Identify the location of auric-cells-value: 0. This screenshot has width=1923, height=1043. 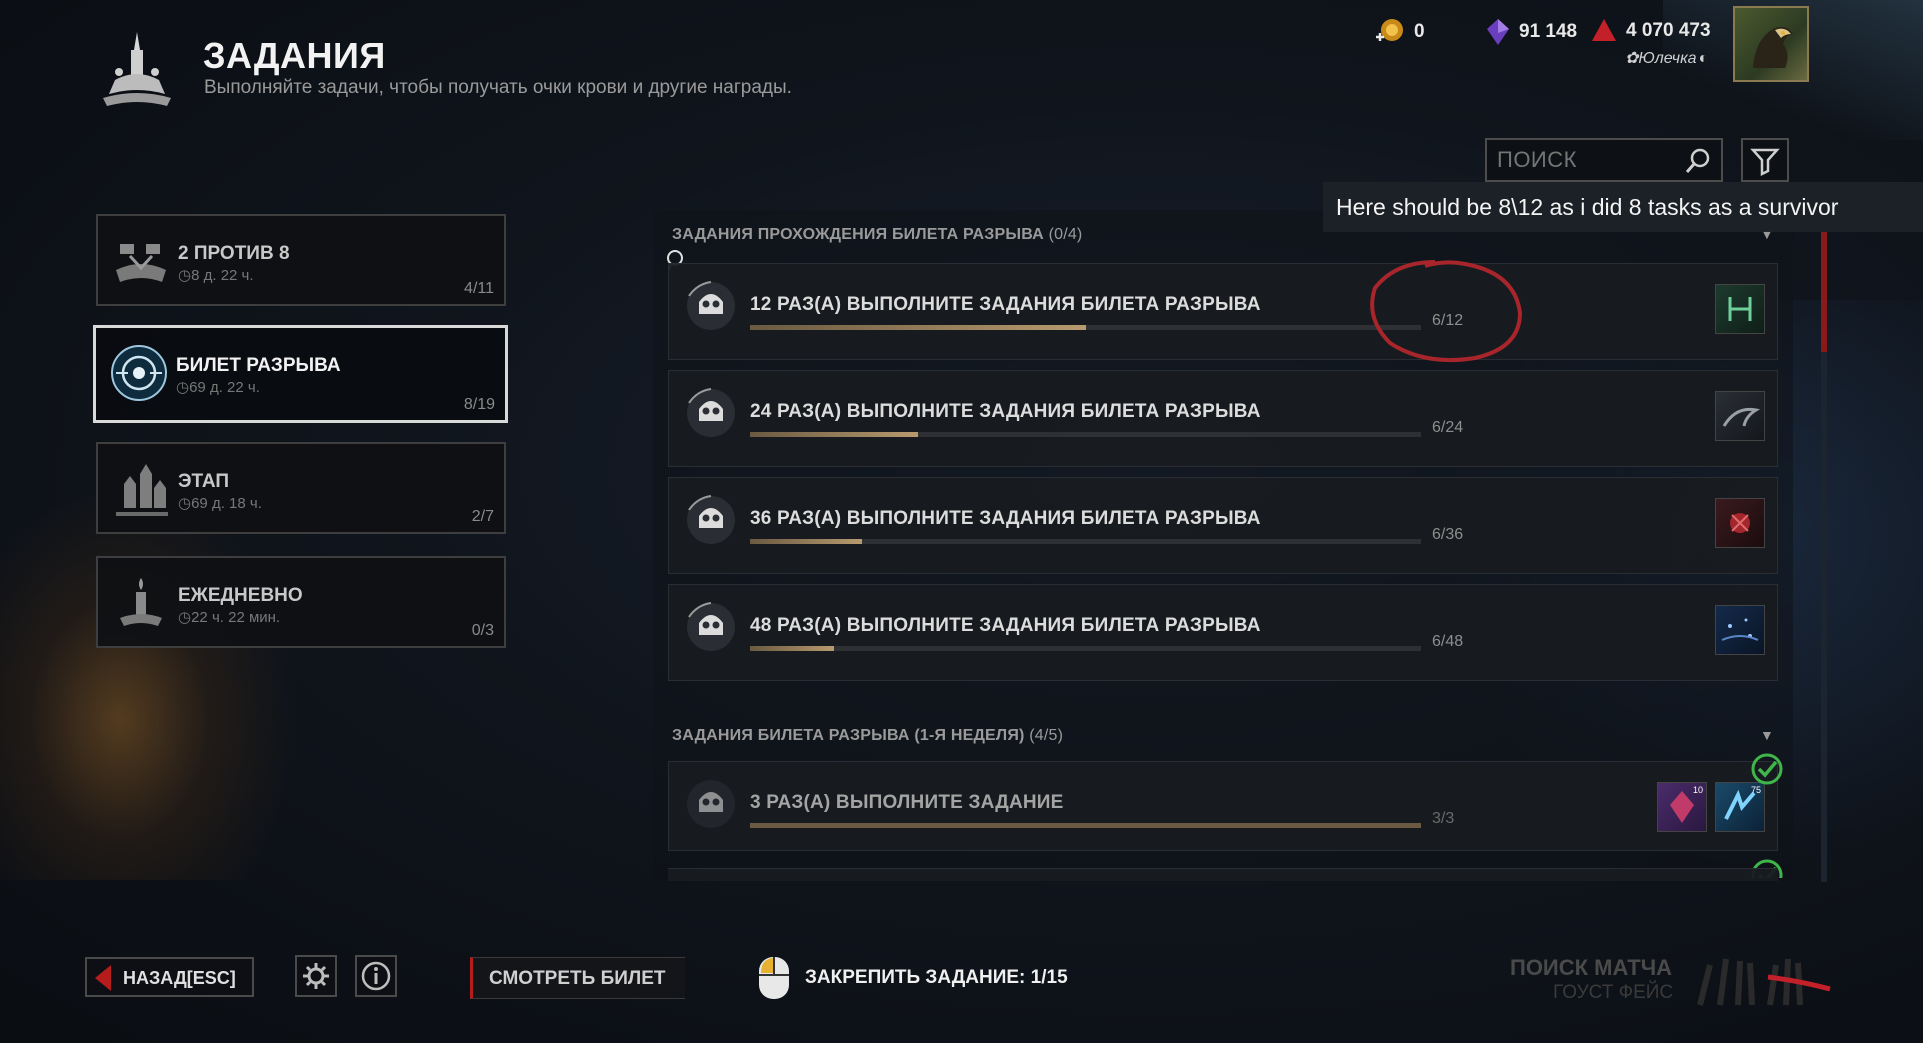
(1419, 31).